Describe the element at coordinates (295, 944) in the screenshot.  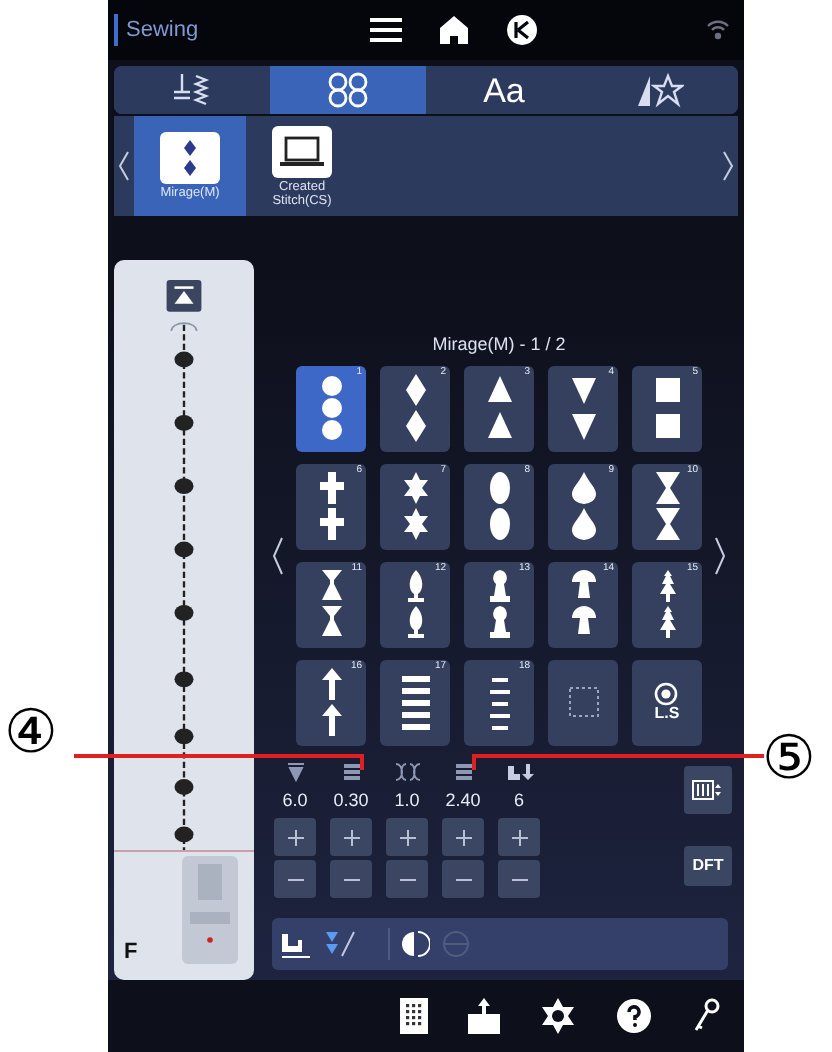
I see `presser-foot-icon` at that location.